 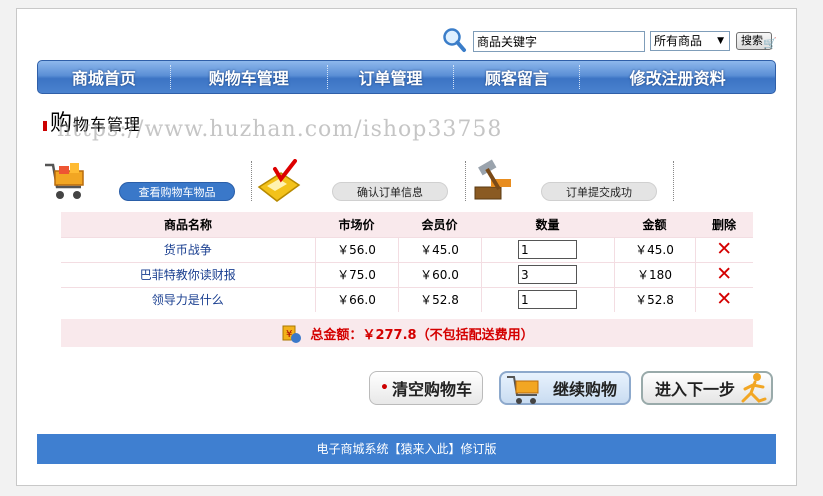 I want to click on total-amount: ￥277.8, so click(x=389, y=335).